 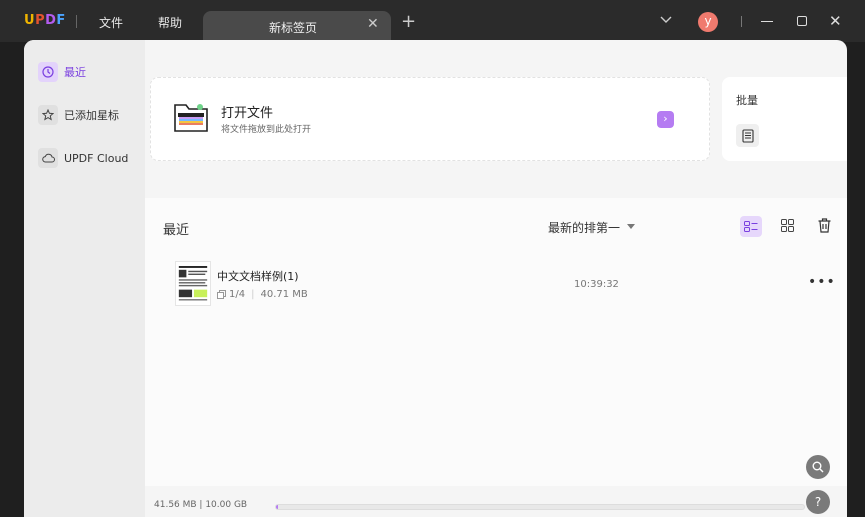 What do you see at coordinates (111, 22) in the screenshot?
I see `menu-file: 文件` at bounding box center [111, 22].